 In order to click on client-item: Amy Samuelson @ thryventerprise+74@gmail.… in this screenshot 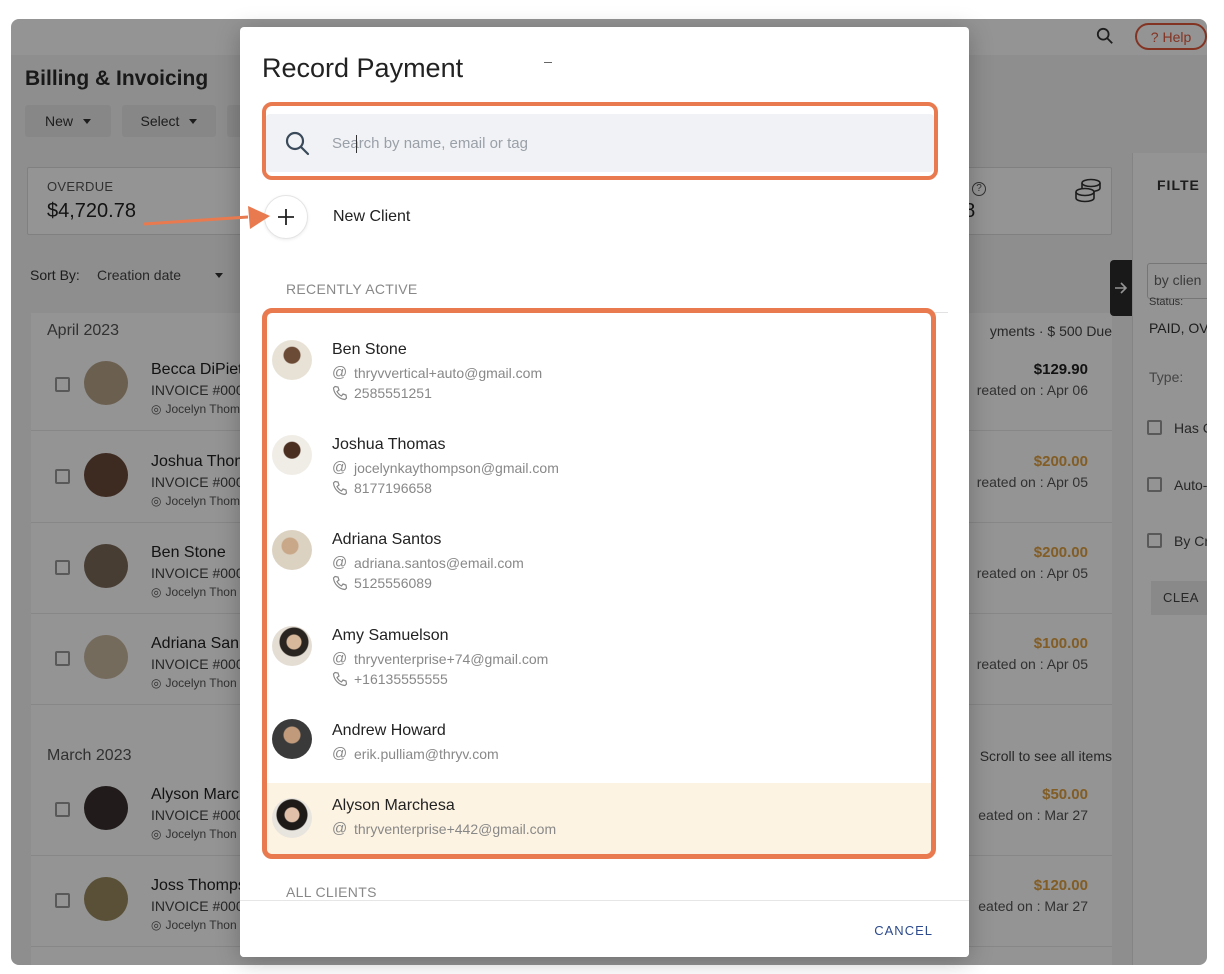, I will do `click(599, 646)`.